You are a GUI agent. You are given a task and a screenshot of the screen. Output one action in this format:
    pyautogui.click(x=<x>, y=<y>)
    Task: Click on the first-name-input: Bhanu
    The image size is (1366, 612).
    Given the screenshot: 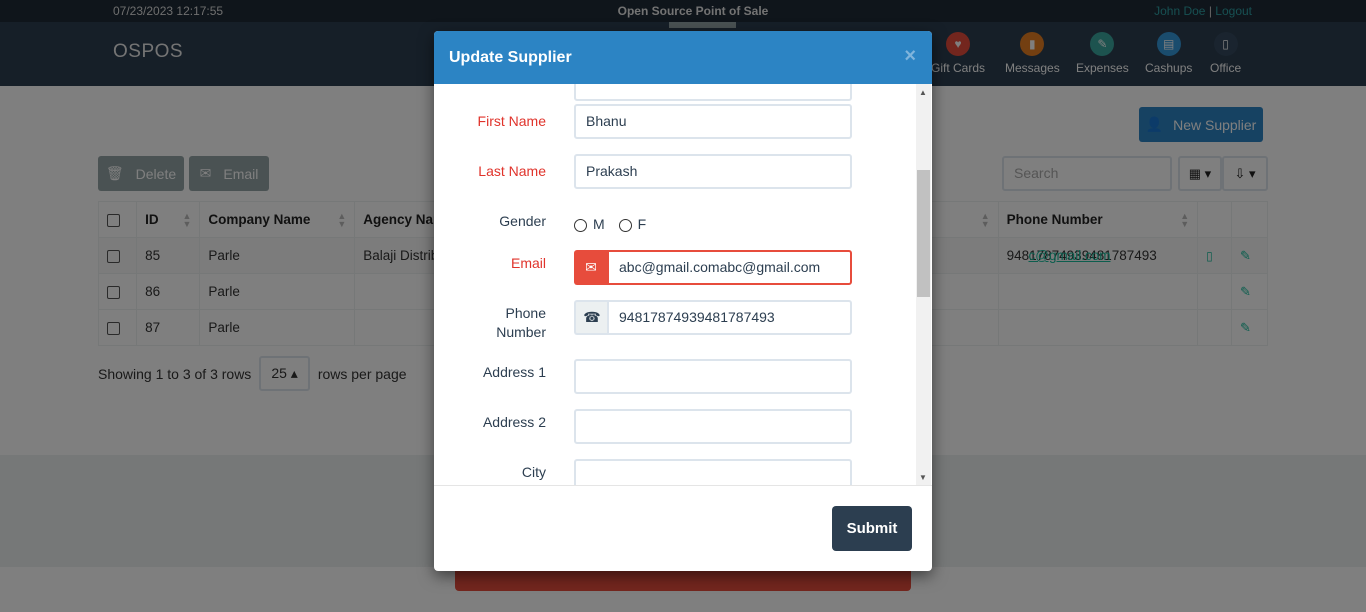 What is the action you would take?
    pyautogui.click(x=713, y=121)
    